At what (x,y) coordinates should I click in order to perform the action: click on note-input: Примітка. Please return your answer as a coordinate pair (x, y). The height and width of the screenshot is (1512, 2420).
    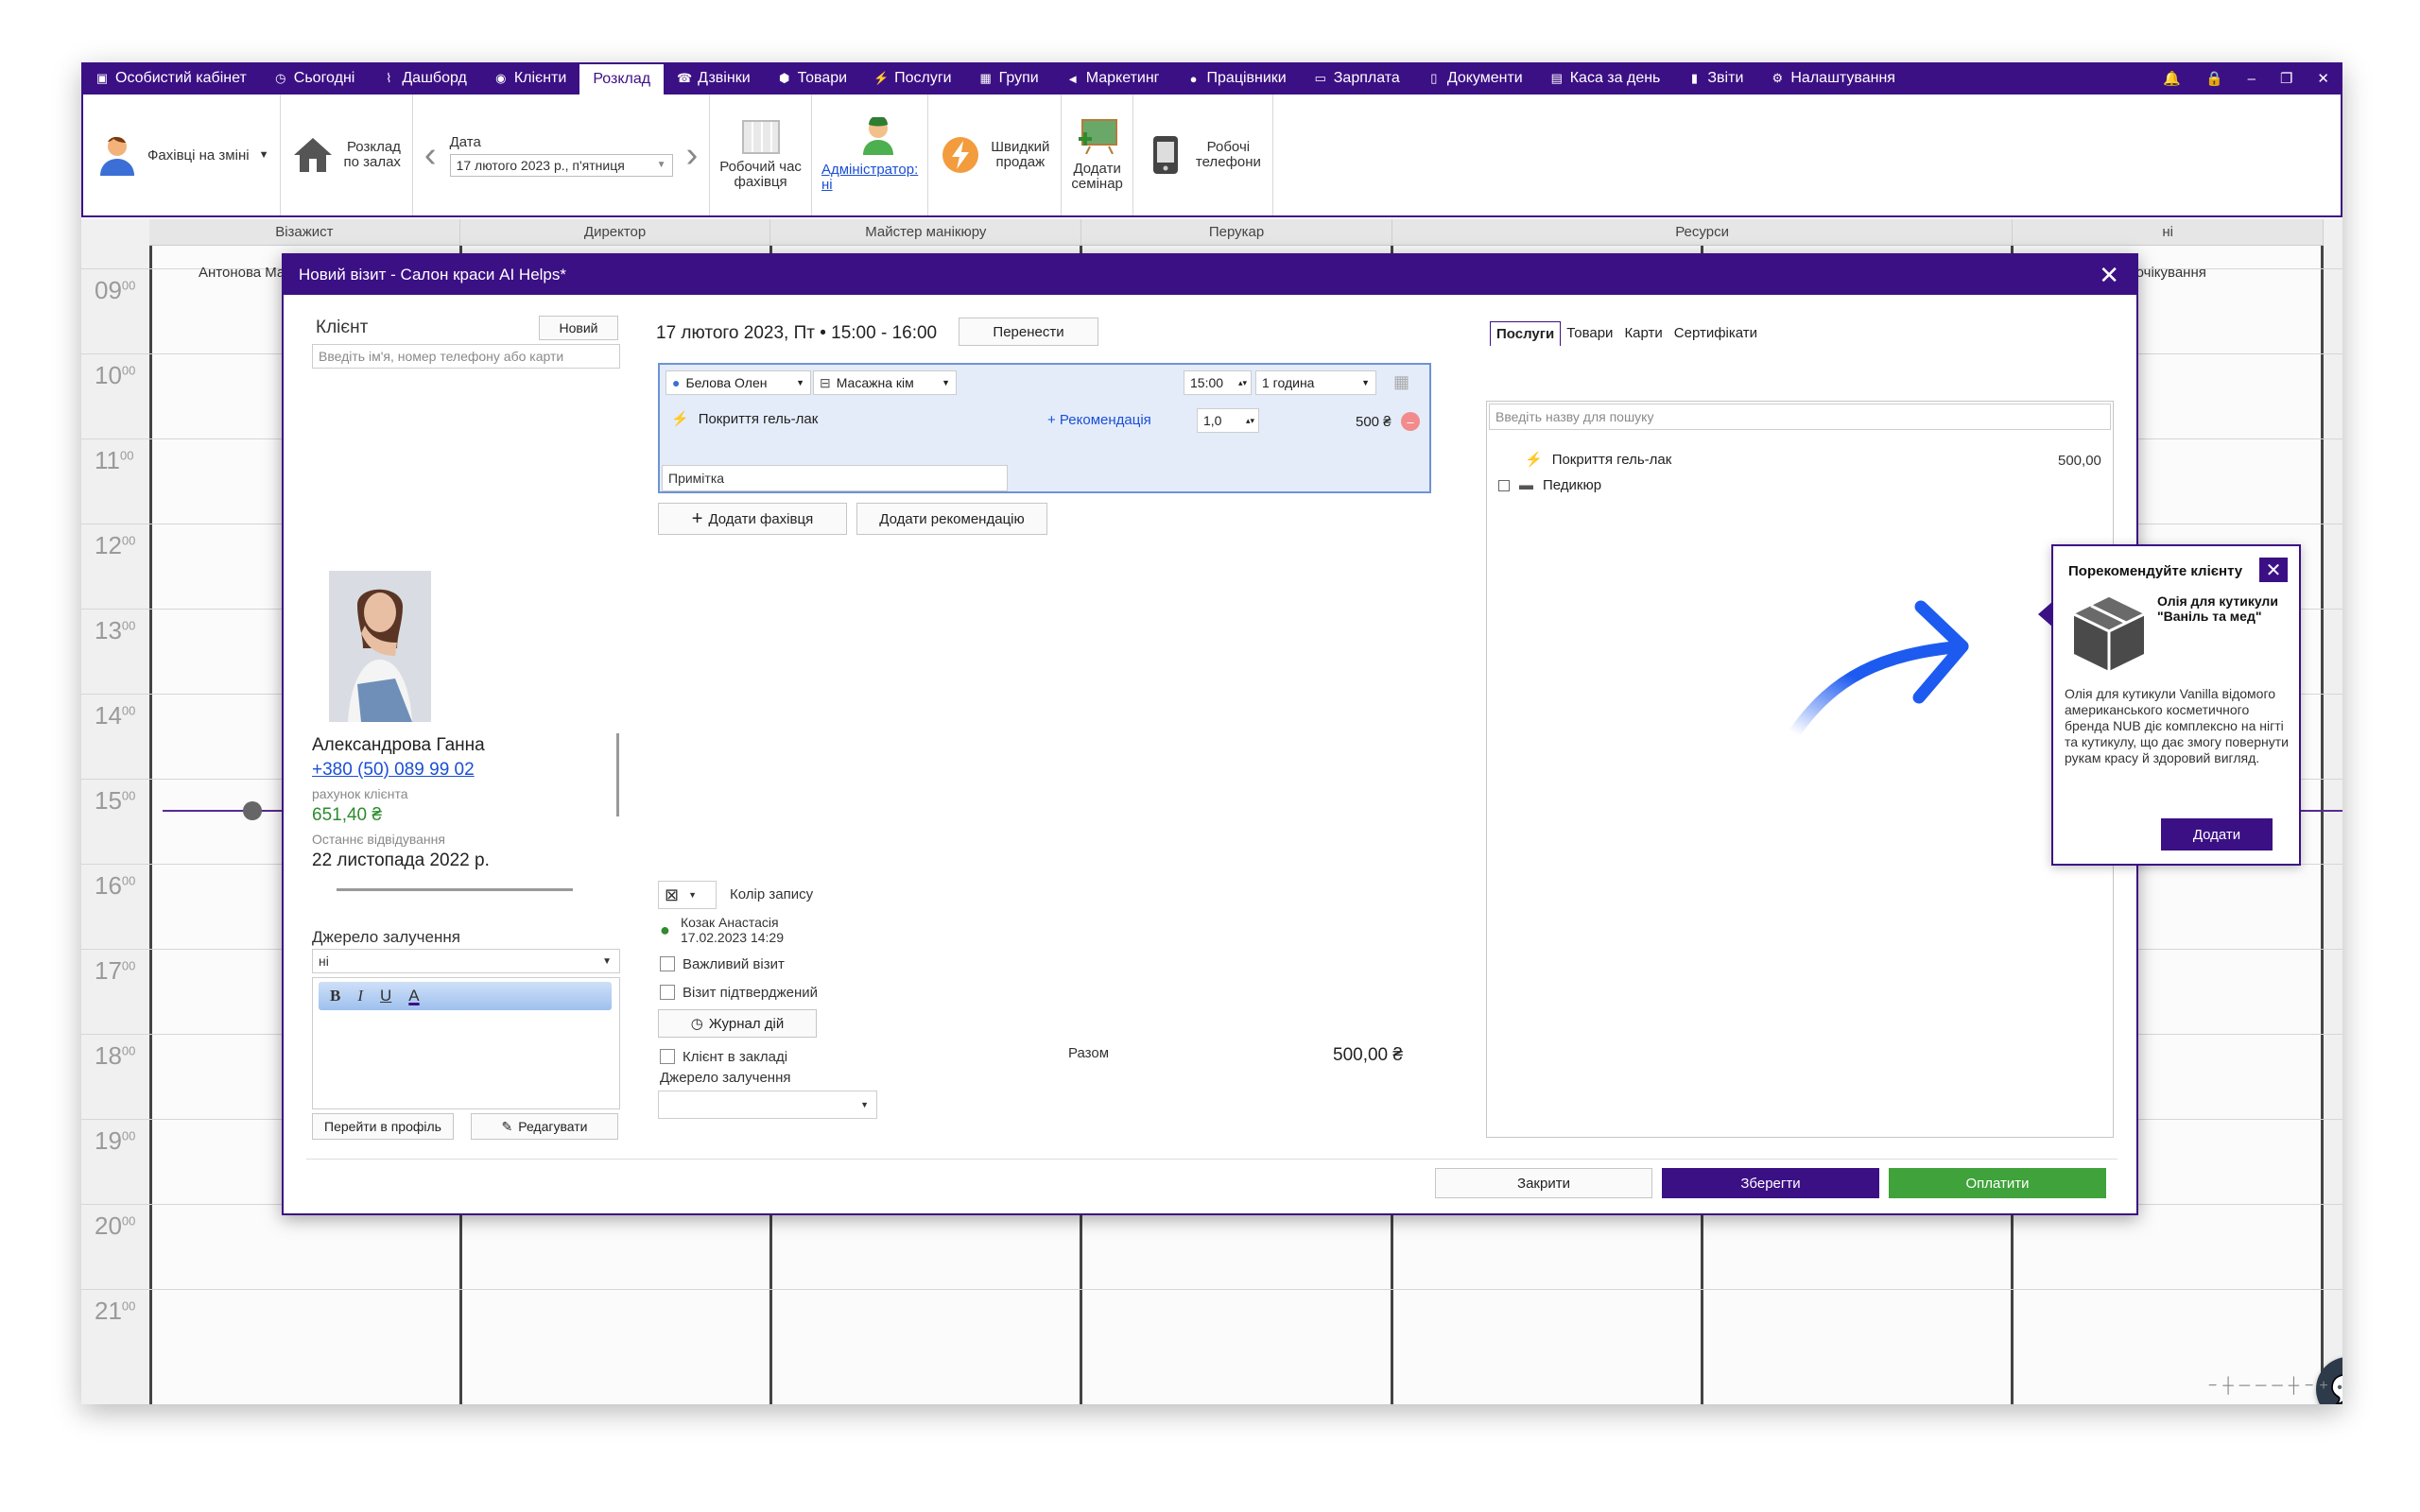
    Looking at the image, I should click on (835, 478).